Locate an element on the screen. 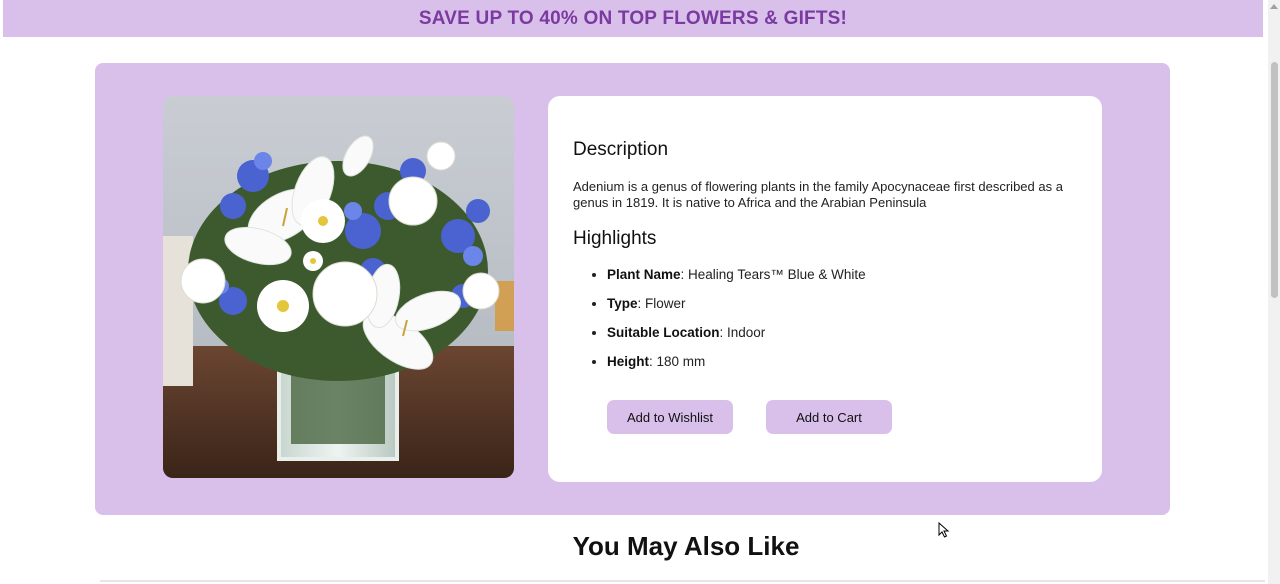  promo-text: SAVE UP TO 40% ON TOP FLOWERS & GIFTS! is located at coordinates (633, 18).